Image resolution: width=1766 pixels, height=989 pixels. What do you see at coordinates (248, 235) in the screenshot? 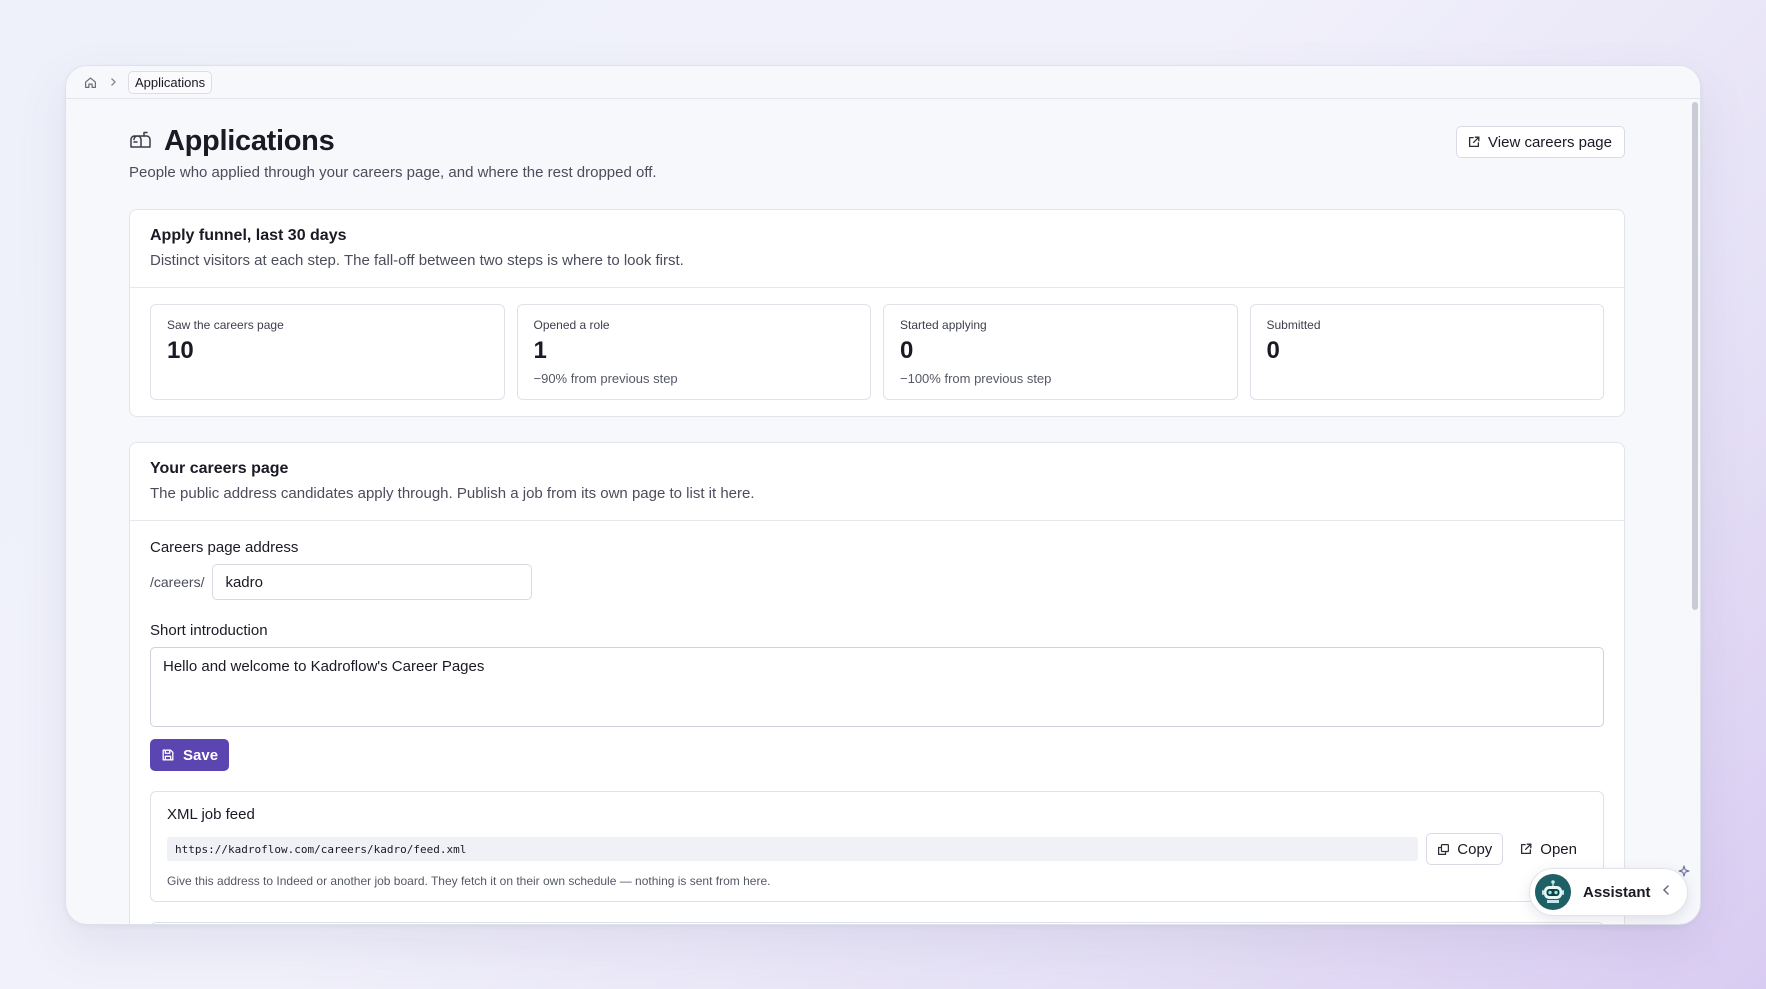
I see `funnel-title: Apply funnel, last 30 days` at bounding box center [248, 235].